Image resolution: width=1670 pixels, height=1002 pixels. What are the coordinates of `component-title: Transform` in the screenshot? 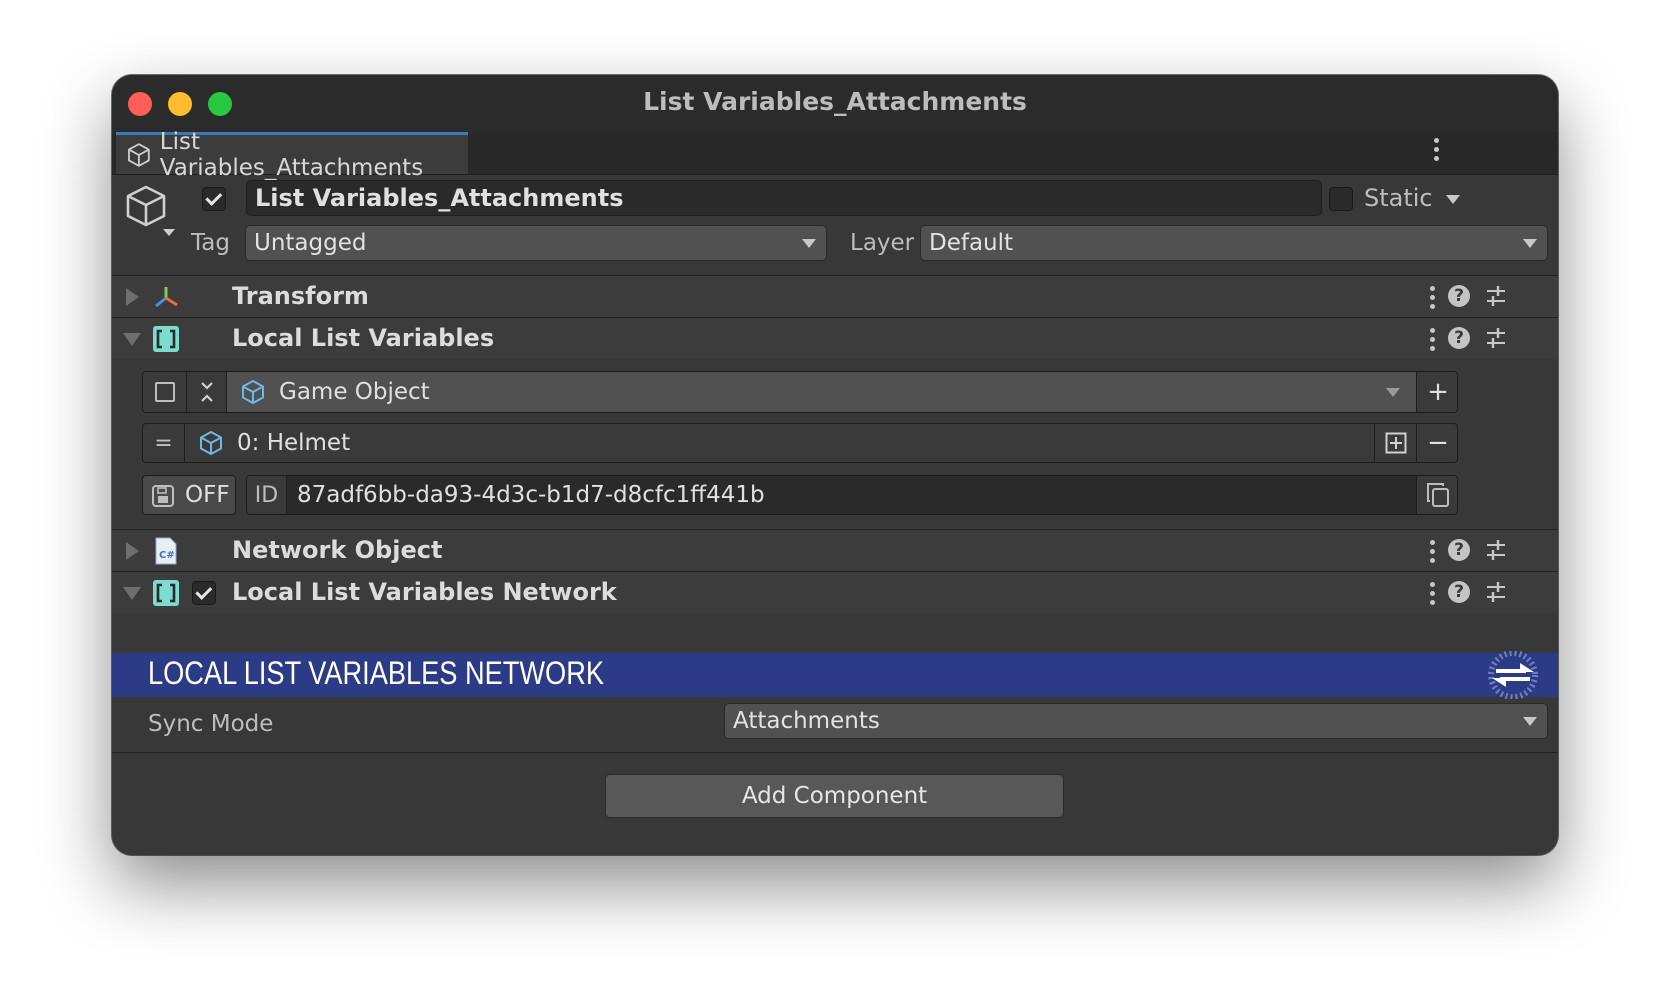 It's located at (300, 296).